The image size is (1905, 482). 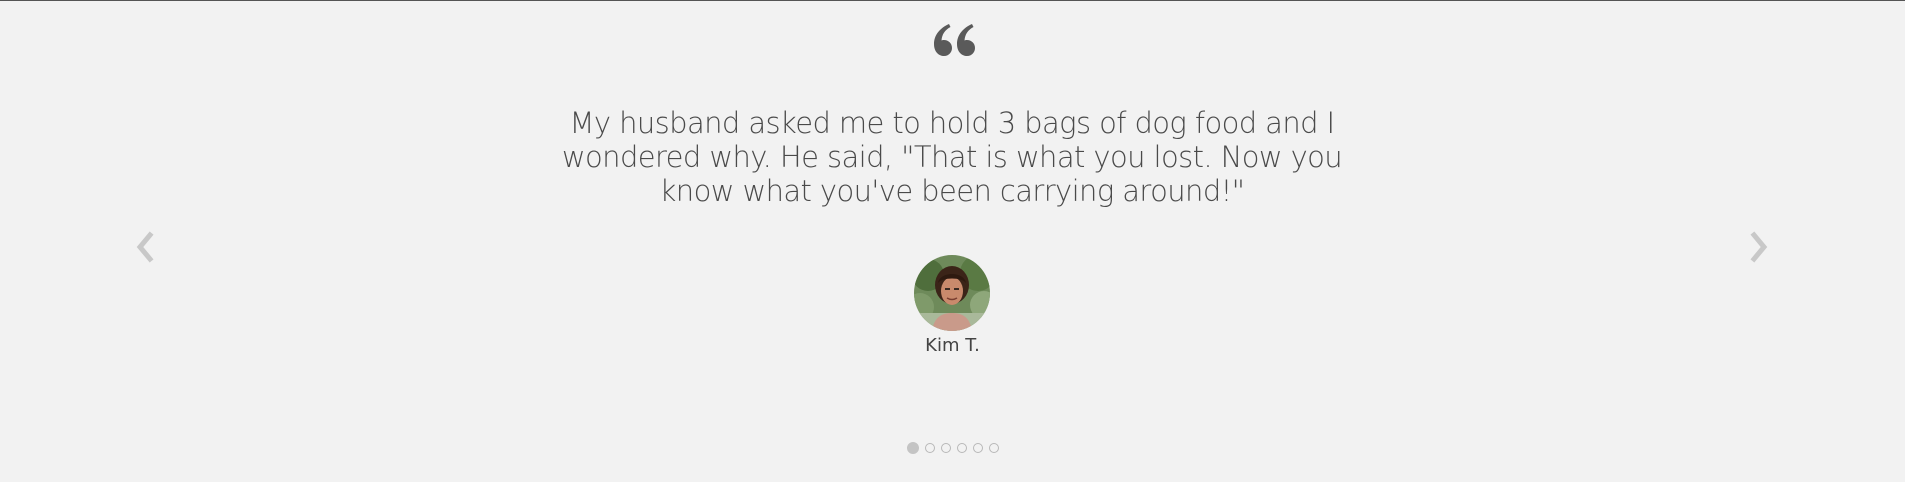 What do you see at coordinates (952, 293) in the screenshot?
I see `author-avatar` at bounding box center [952, 293].